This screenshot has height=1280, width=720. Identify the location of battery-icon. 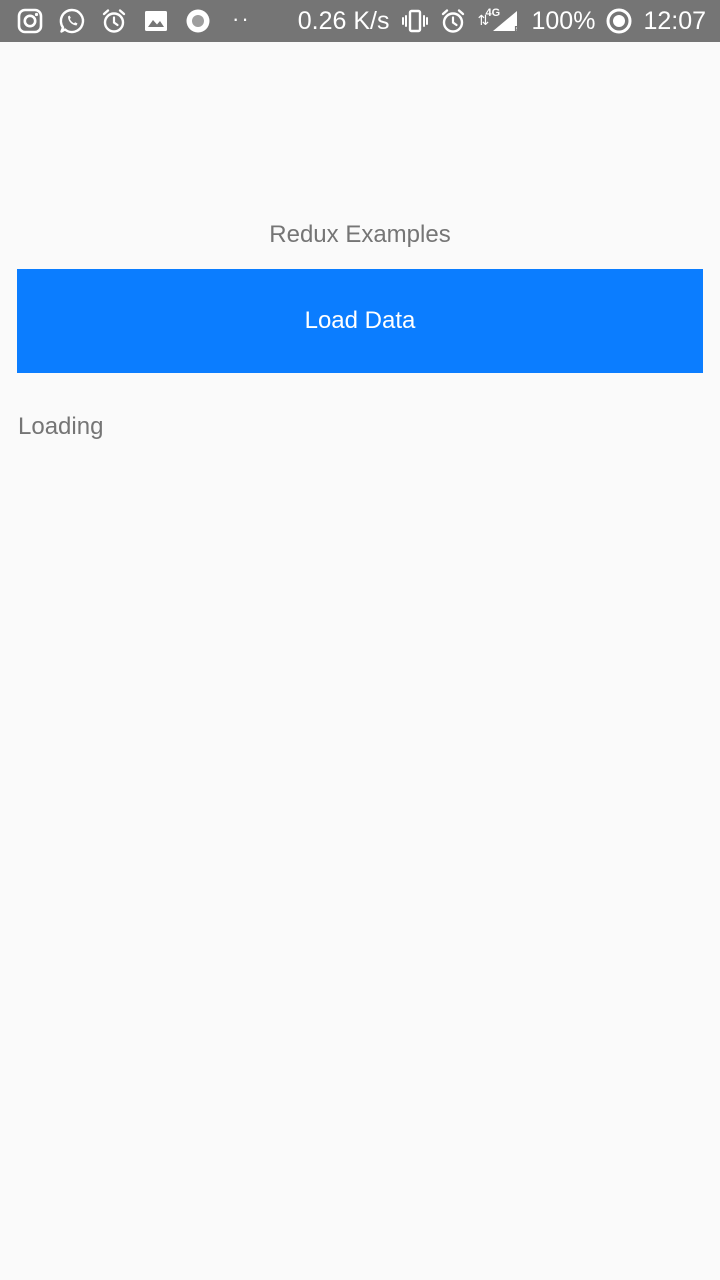
(619, 21).